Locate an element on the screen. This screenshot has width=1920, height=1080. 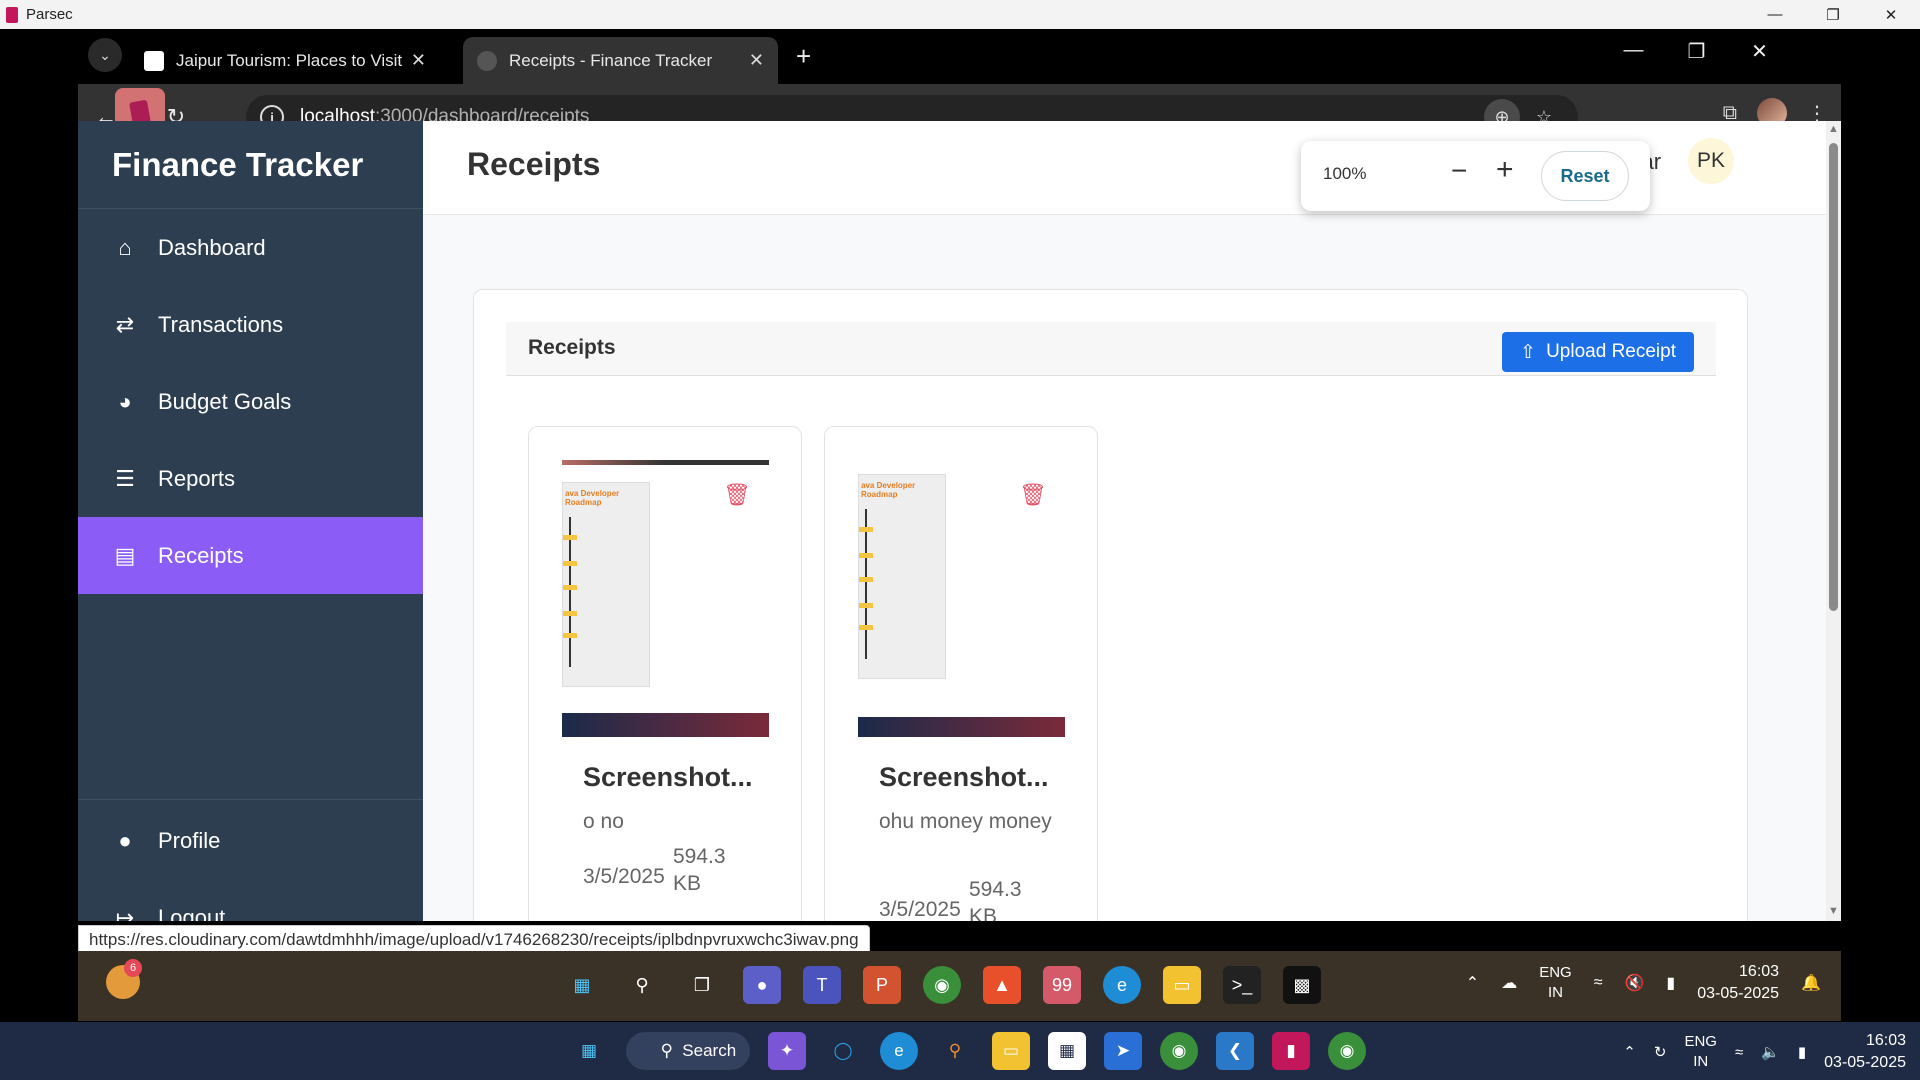
search-icon: ⚲ is located at coordinates (642, 985).